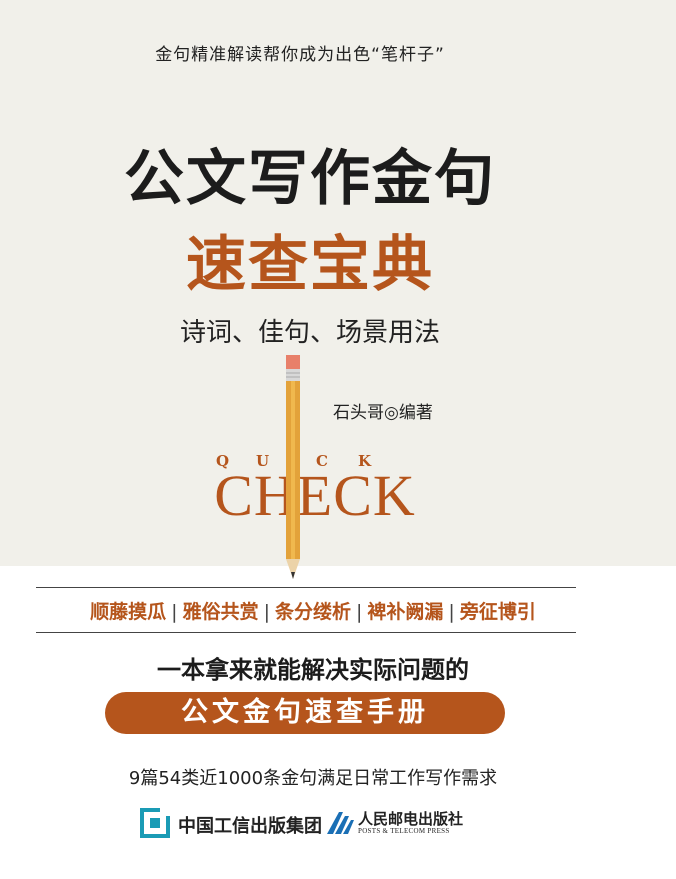 The image size is (676, 879). Describe the element at coordinates (306, 632) in the screenshot. I see `divider-bottom` at that location.